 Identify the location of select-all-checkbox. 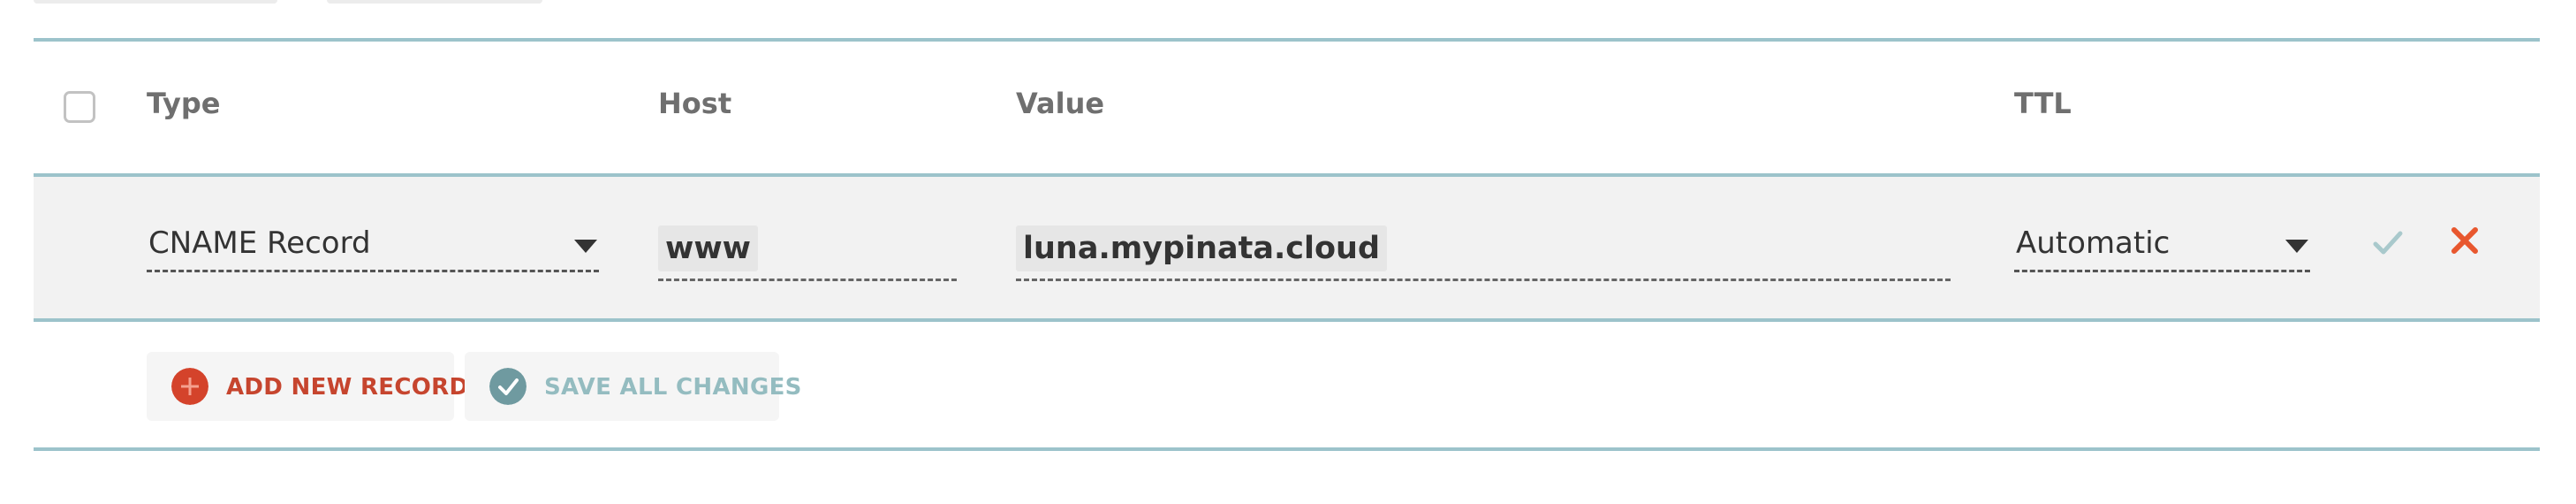
(79, 107).